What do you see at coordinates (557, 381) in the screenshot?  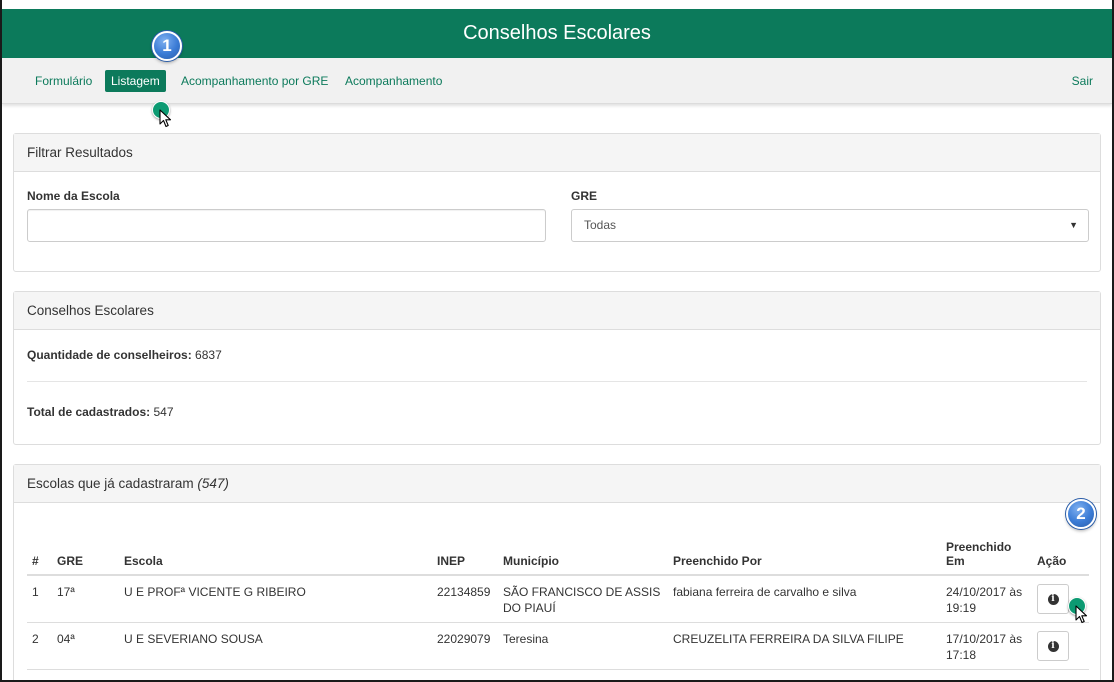 I see `summary-divider` at bounding box center [557, 381].